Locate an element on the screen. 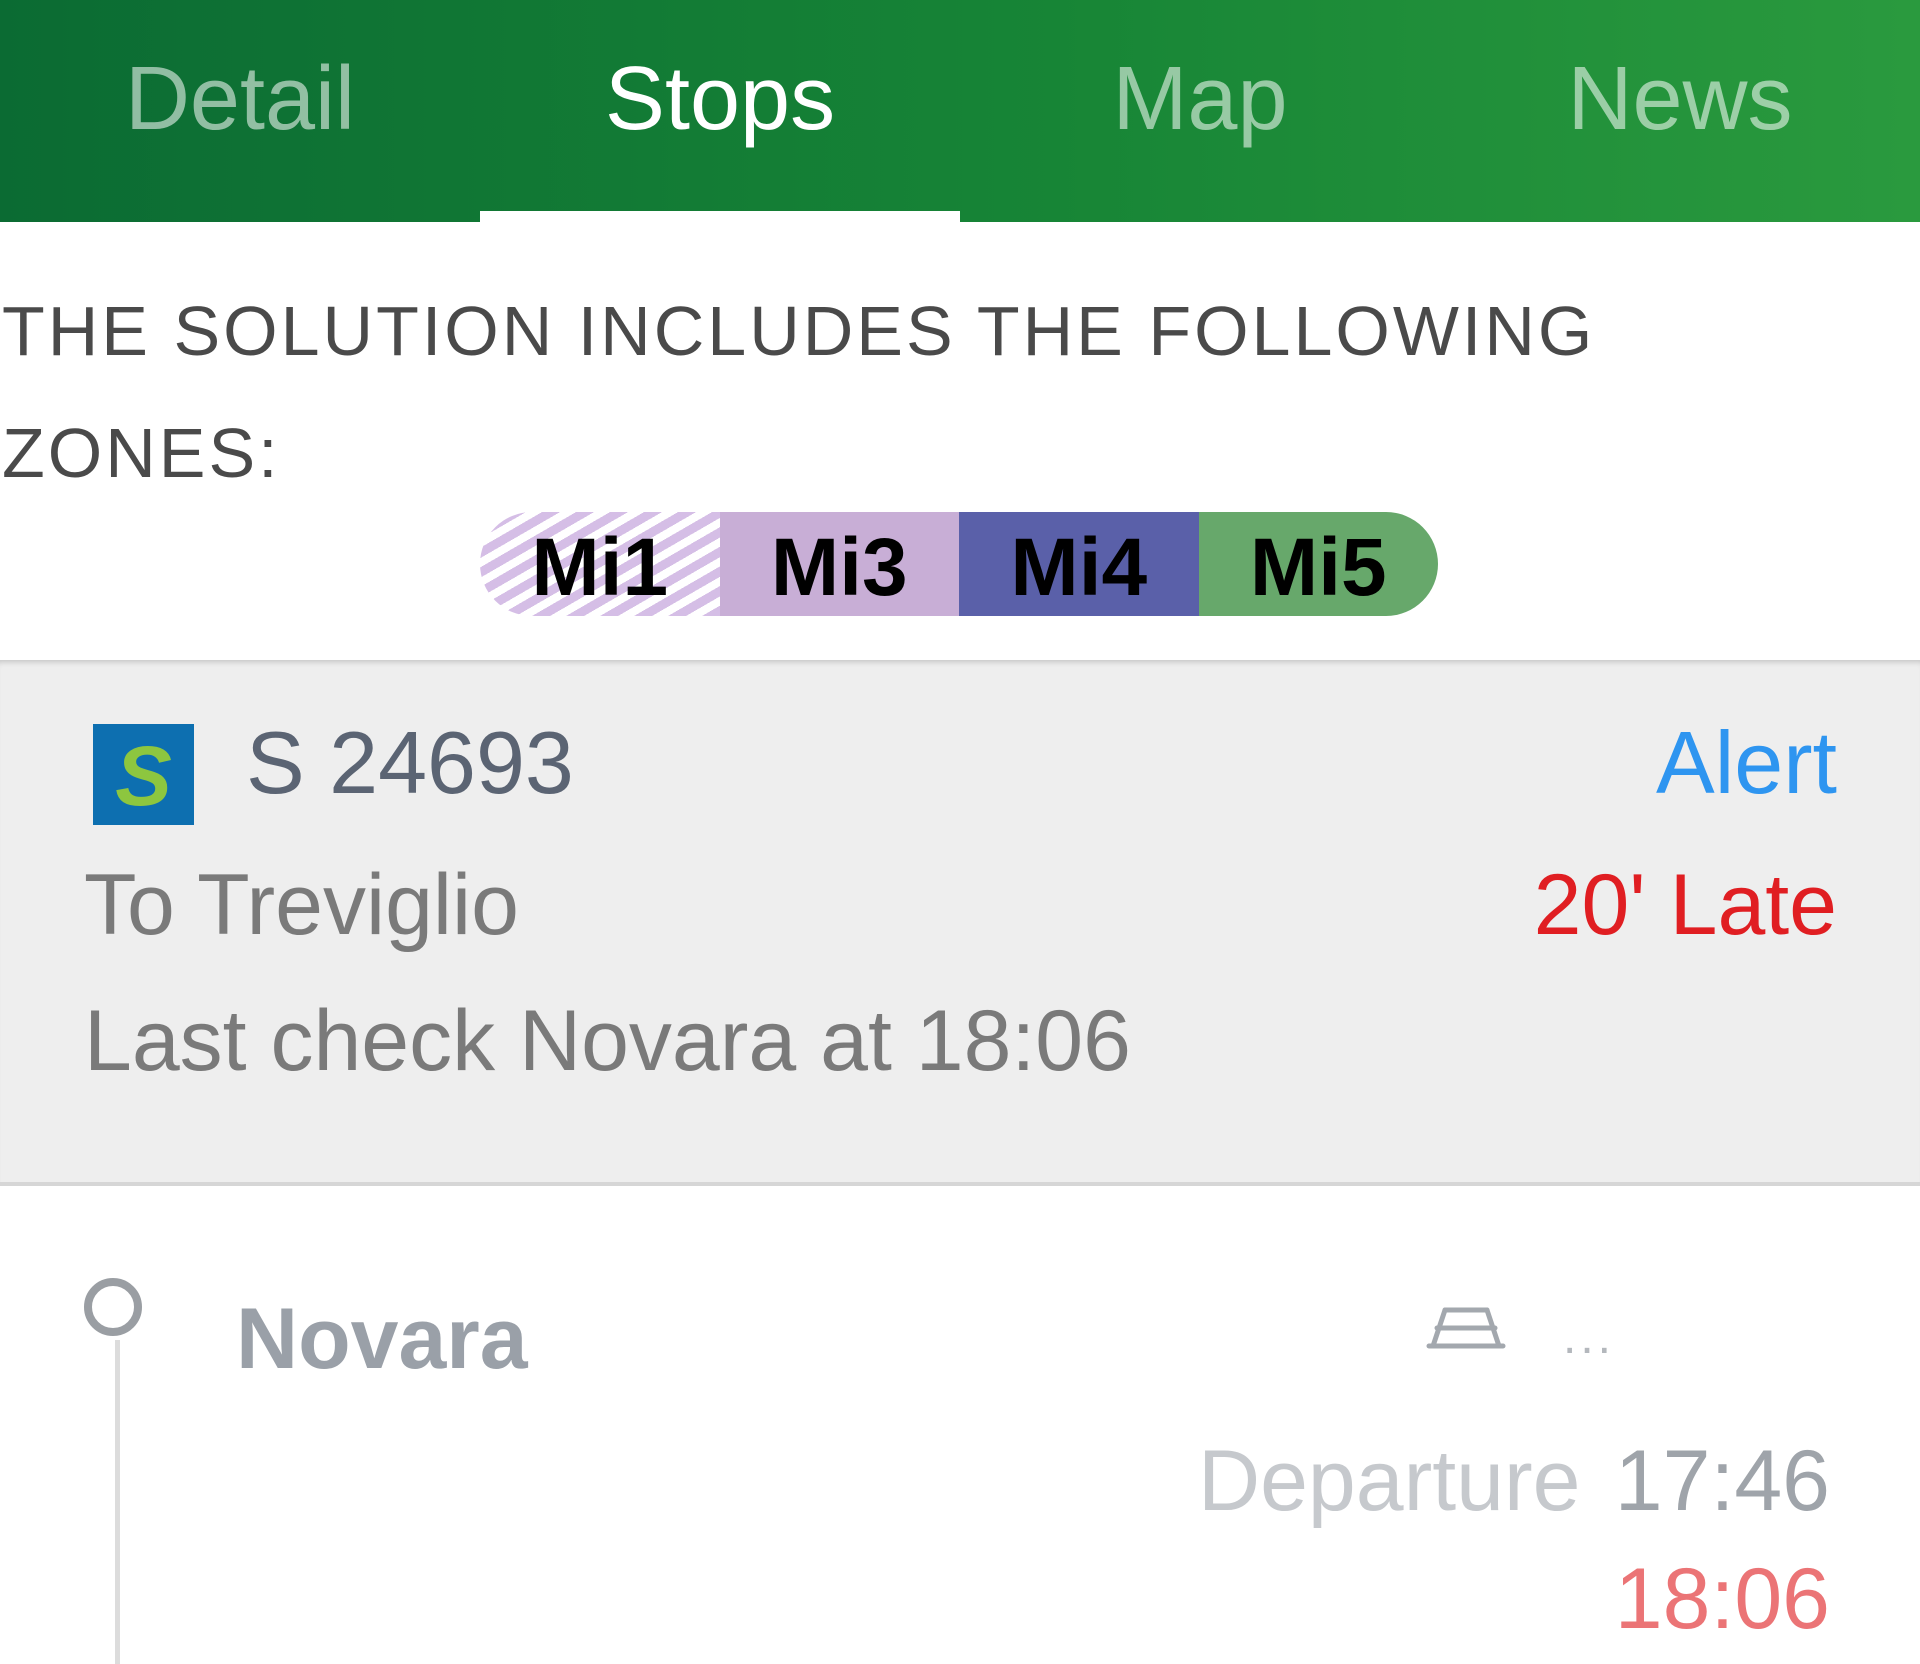 This screenshot has width=1920, height=1664. actual-departure-time: 18:06 is located at coordinates (1722, 1599).